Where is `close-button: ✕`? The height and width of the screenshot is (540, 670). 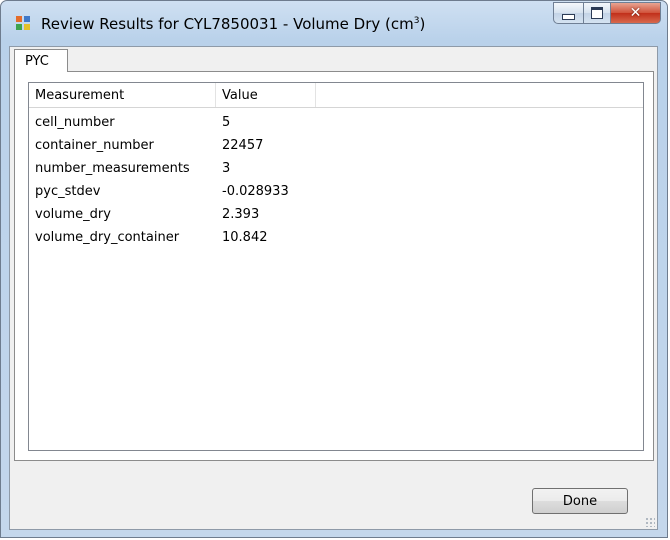
close-button: ✕ is located at coordinates (636, 13).